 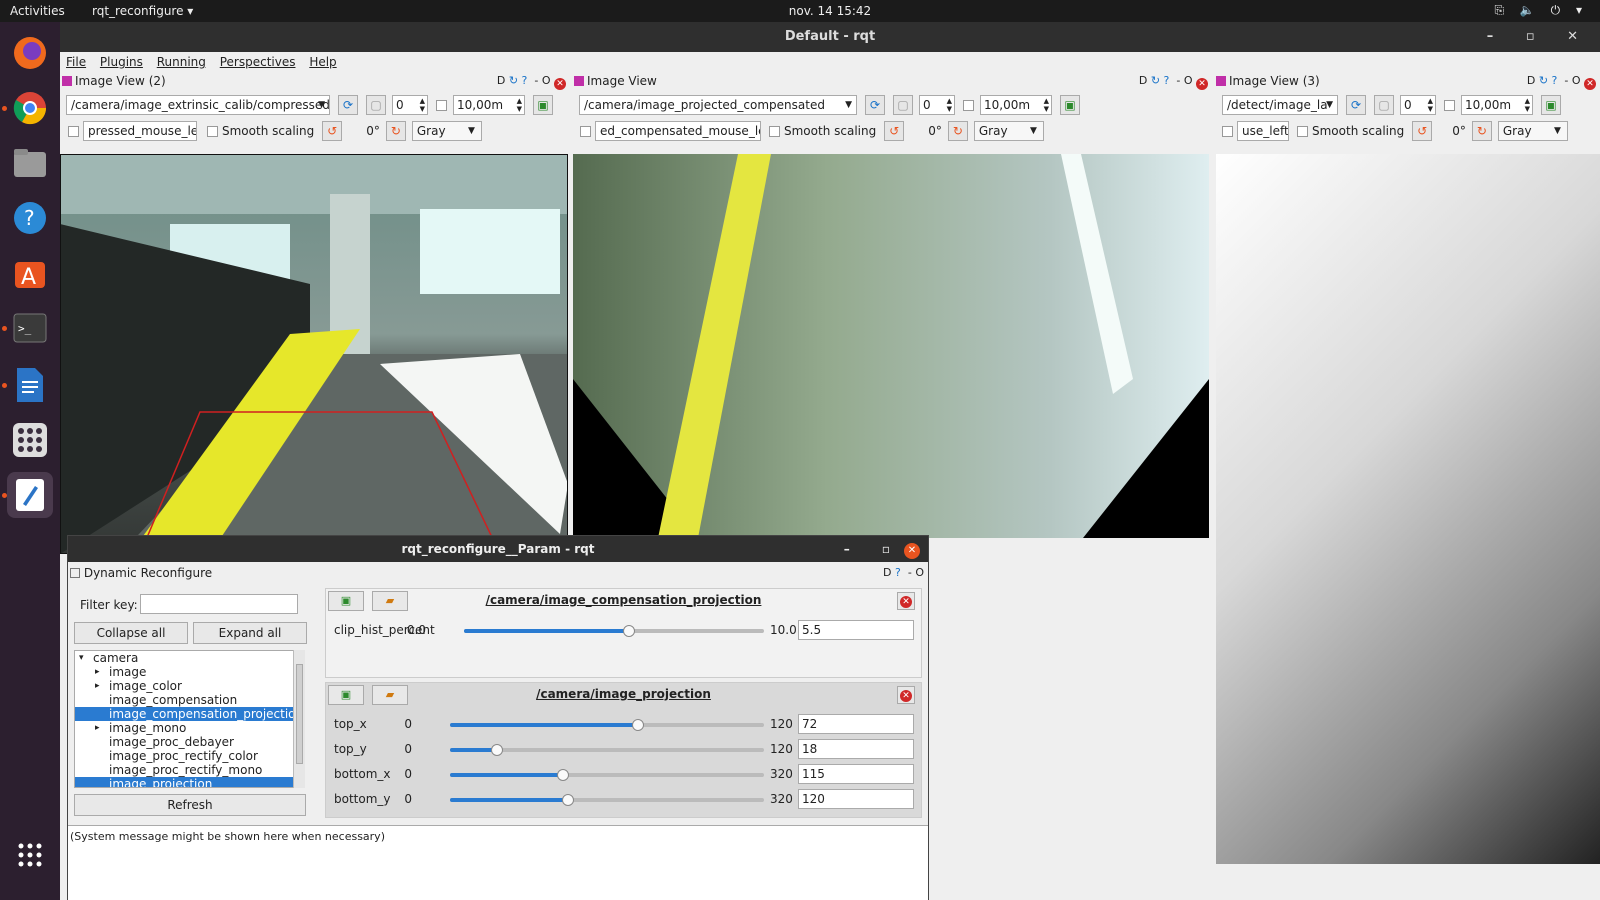 I want to click on tree-item: image_projection, so click(x=189, y=782).